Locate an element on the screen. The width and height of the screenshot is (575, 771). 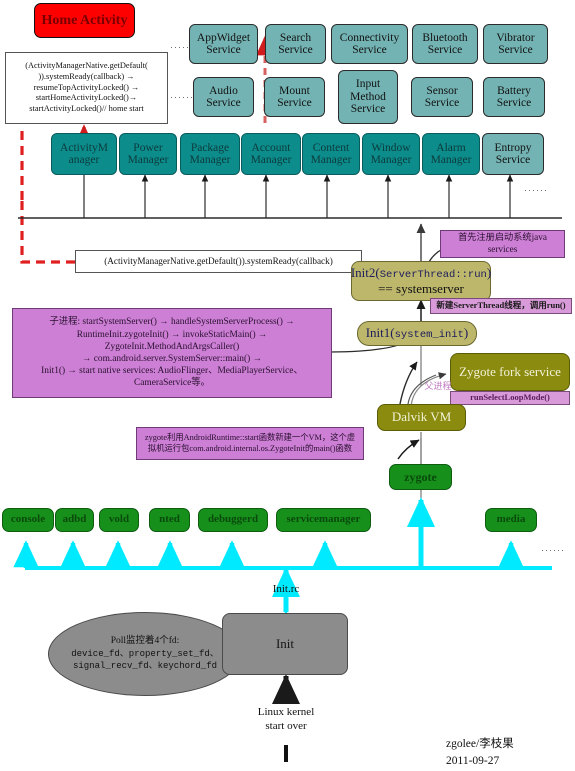
service-box-mount: Mount Service is located at coordinates (294, 97).